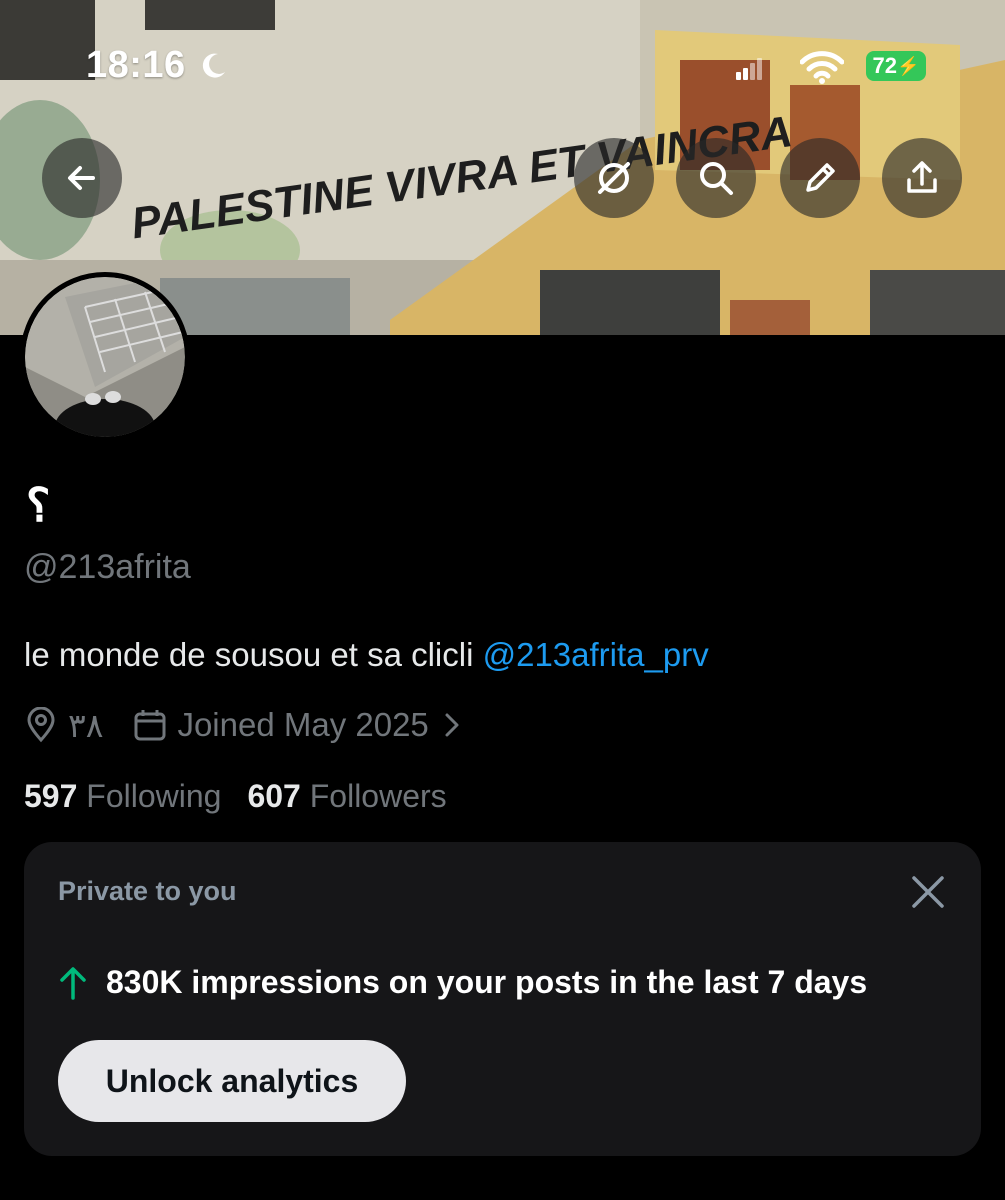 The image size is (1005, 1200). What do you see at coordinates (41, 725) in the screenshot?
I see `location-pin-icon` at bounding box center [41, 725].